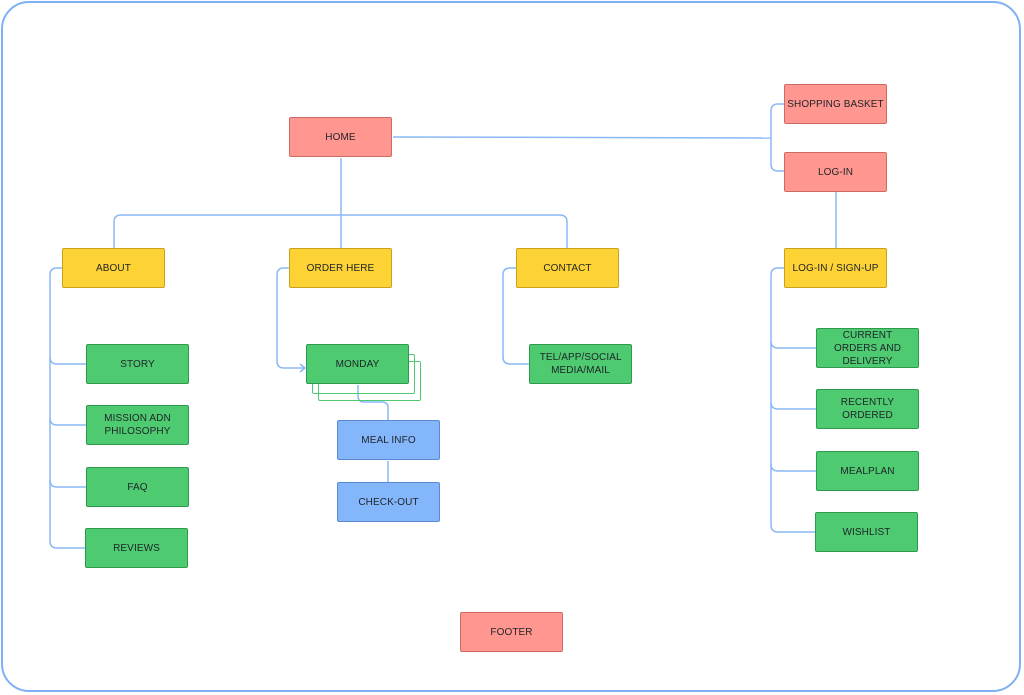 The image size is (1024, 695). I want to click on node-about: ABOUT, so click(113, 268).